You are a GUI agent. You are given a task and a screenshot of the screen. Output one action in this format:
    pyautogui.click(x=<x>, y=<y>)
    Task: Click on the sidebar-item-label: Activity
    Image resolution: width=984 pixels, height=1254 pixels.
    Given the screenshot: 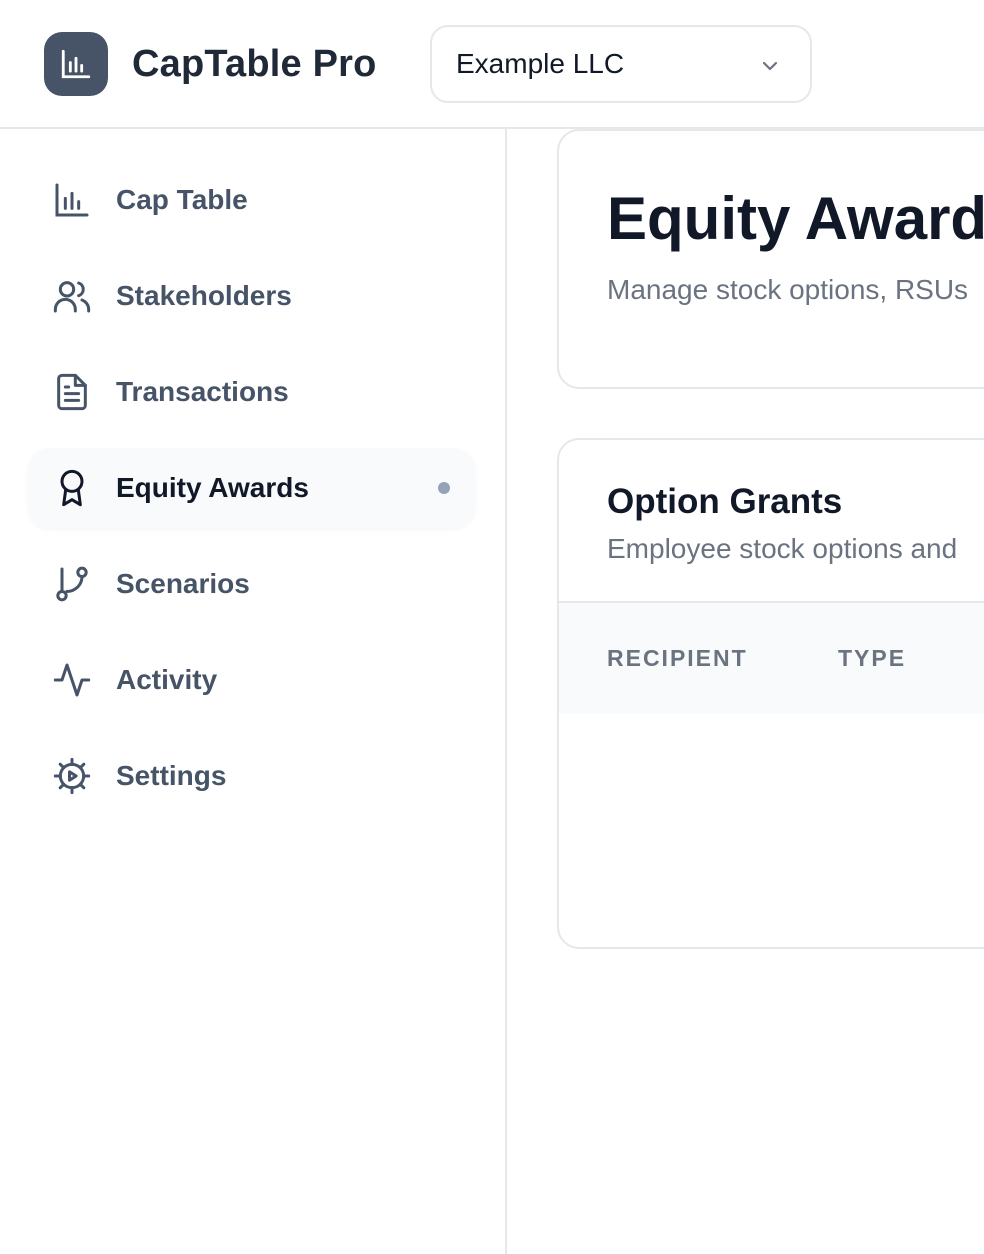 What is the action you would take?
    pyautogui.click(x=167, y=679)
    